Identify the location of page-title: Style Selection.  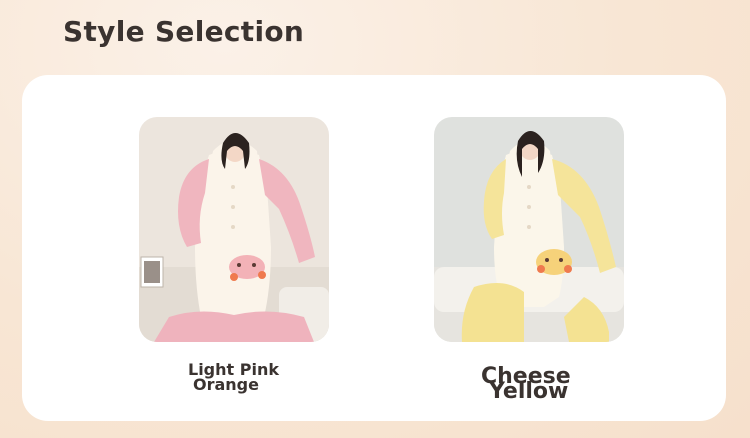
(184, 31).